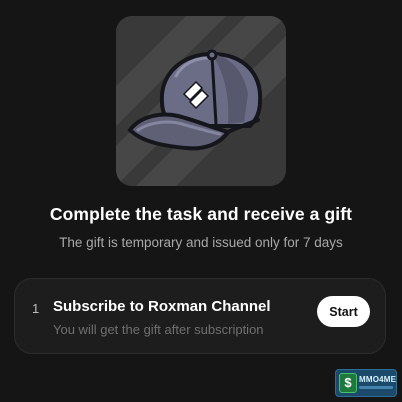 This screenshot has width=402, height=402. What do you see at coordinates (376, 387) in the screenshot?
I see `watermark-underline` at bounding box center [376, 387].